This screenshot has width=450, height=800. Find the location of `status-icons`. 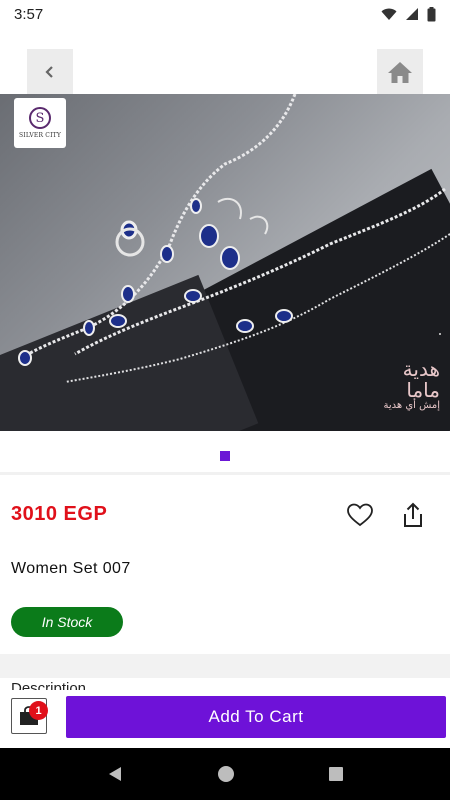

status-icons is located at coordinates (408, 14).